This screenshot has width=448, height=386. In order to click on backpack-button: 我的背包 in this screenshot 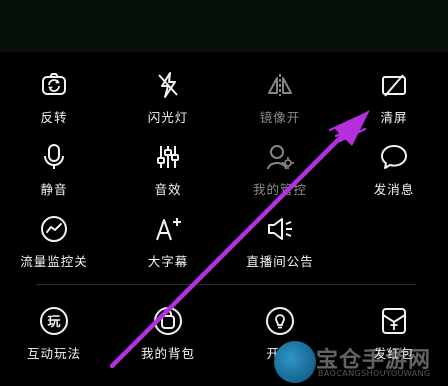, I will do `click(168, 333)`.